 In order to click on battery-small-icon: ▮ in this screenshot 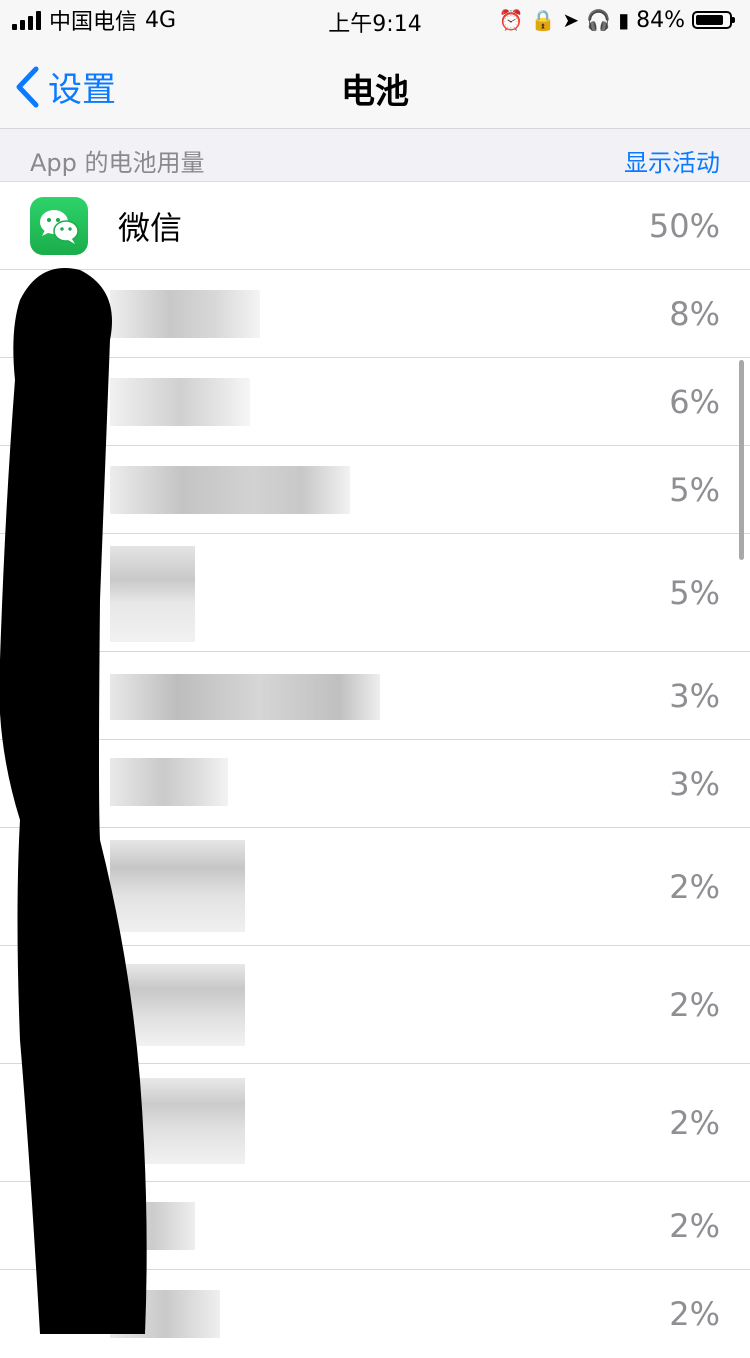, I will do `click(624, 20)`.